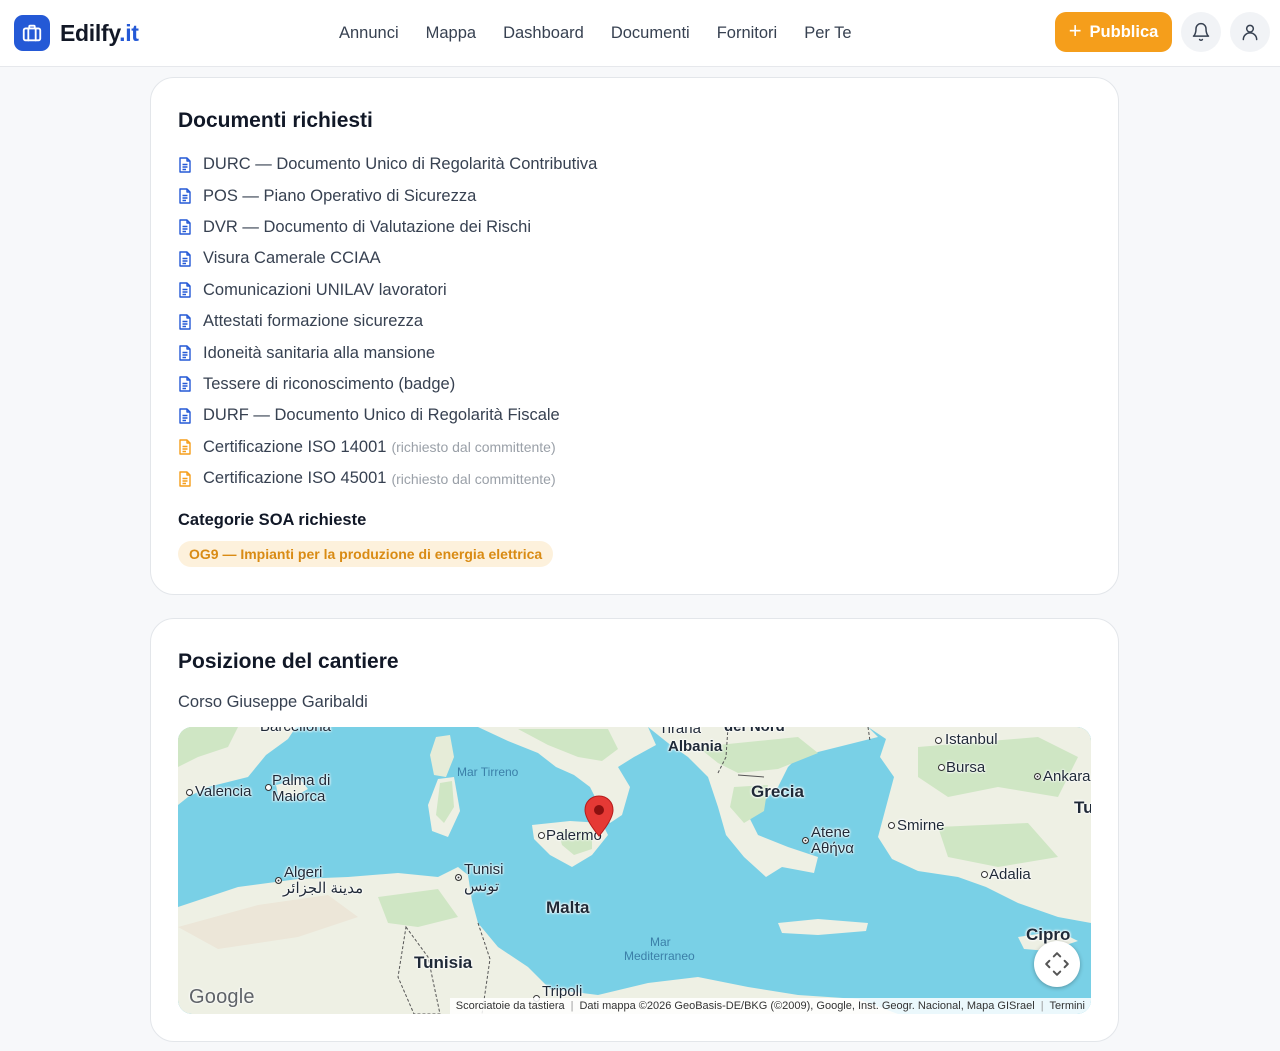  I want to click on city-dot-palma, so click(268, 787).